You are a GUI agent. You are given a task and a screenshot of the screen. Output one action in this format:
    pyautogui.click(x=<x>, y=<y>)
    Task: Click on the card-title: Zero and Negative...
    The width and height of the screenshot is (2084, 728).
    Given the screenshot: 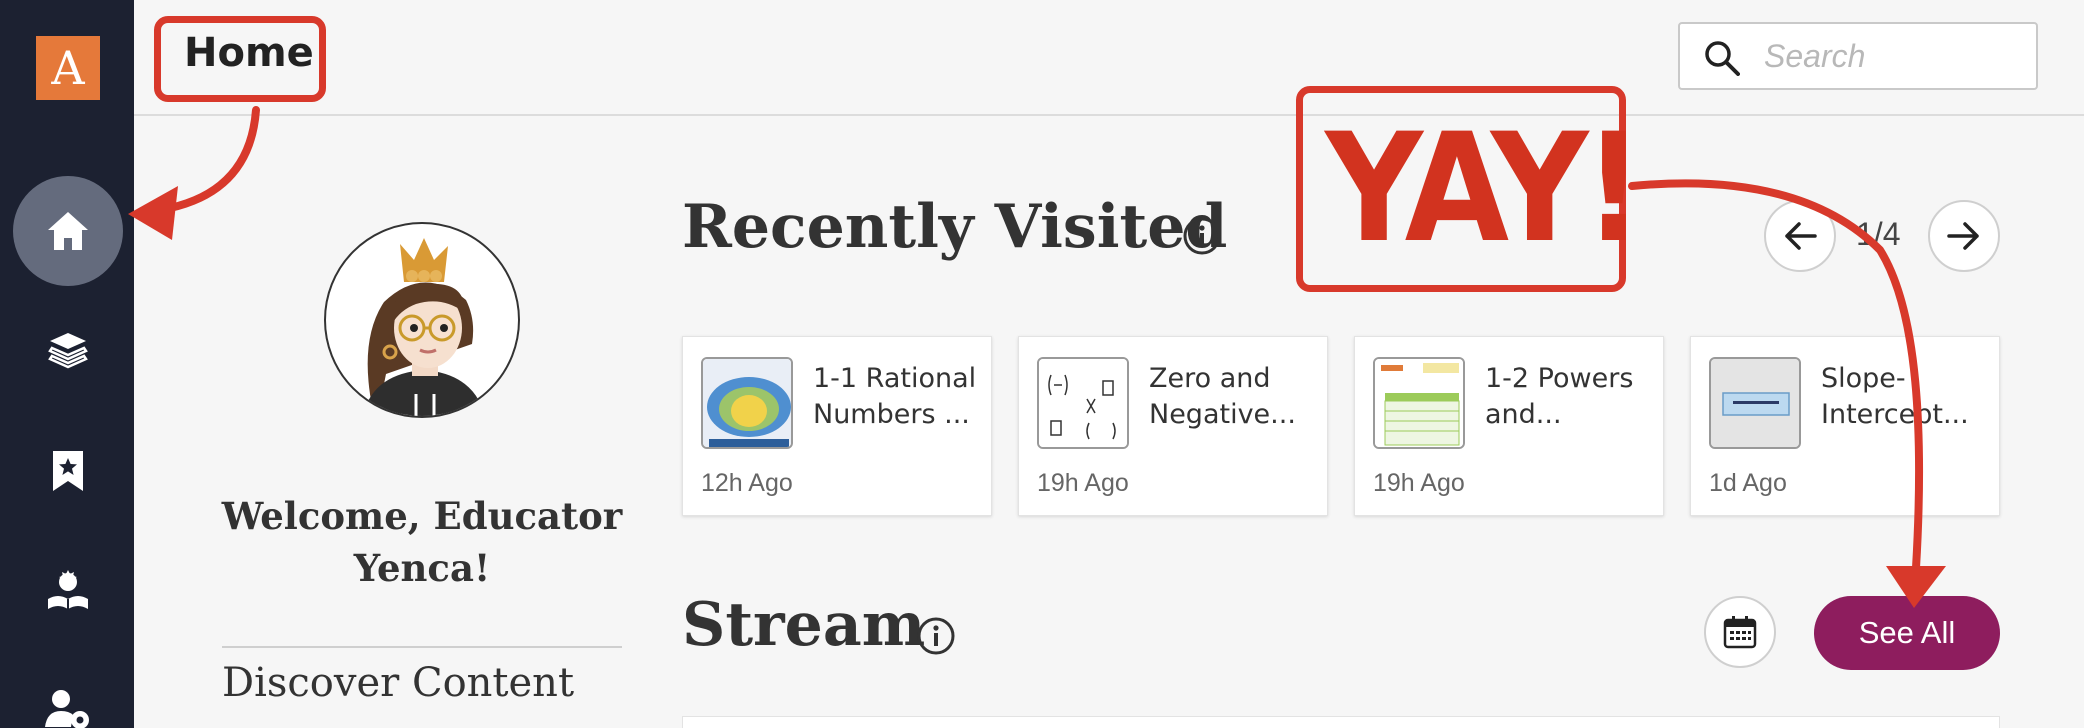 What is the action you would take?
    pyautogui.click(x=1222, y=396)
    